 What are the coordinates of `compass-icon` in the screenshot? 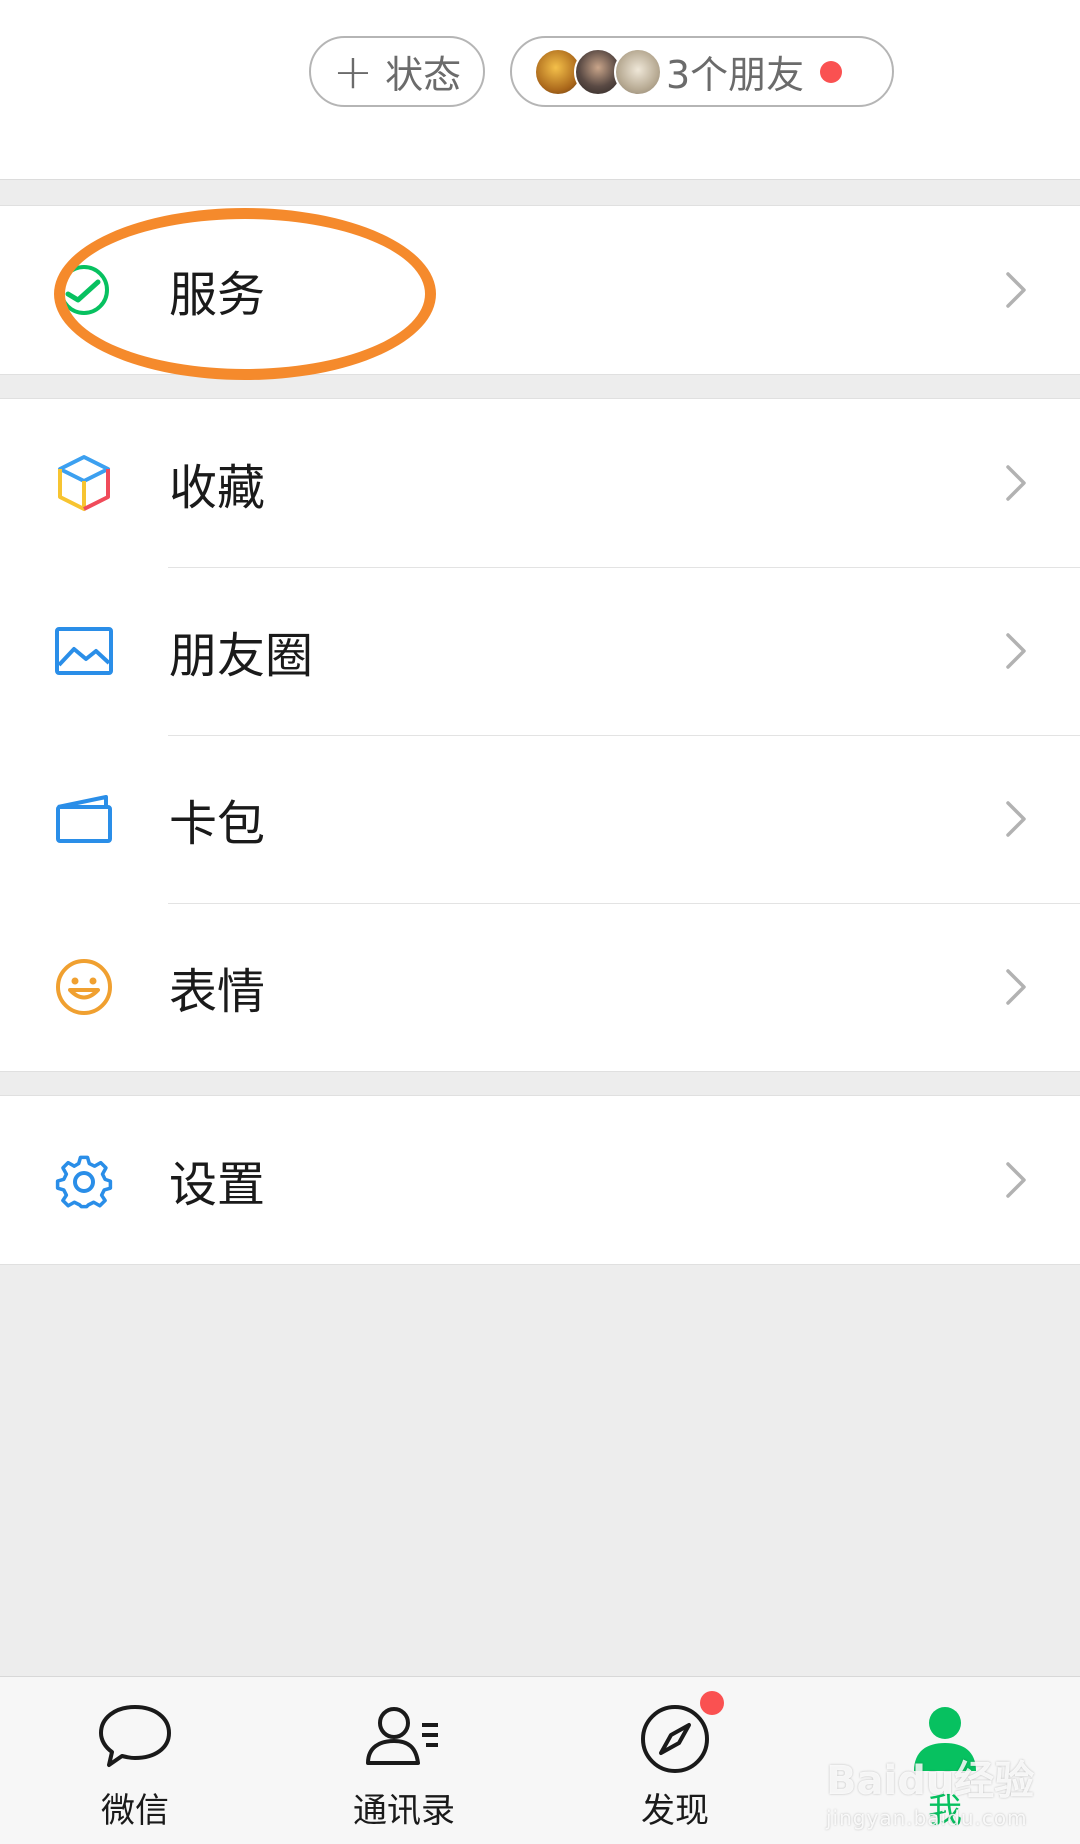 It's located at (675, 1739).